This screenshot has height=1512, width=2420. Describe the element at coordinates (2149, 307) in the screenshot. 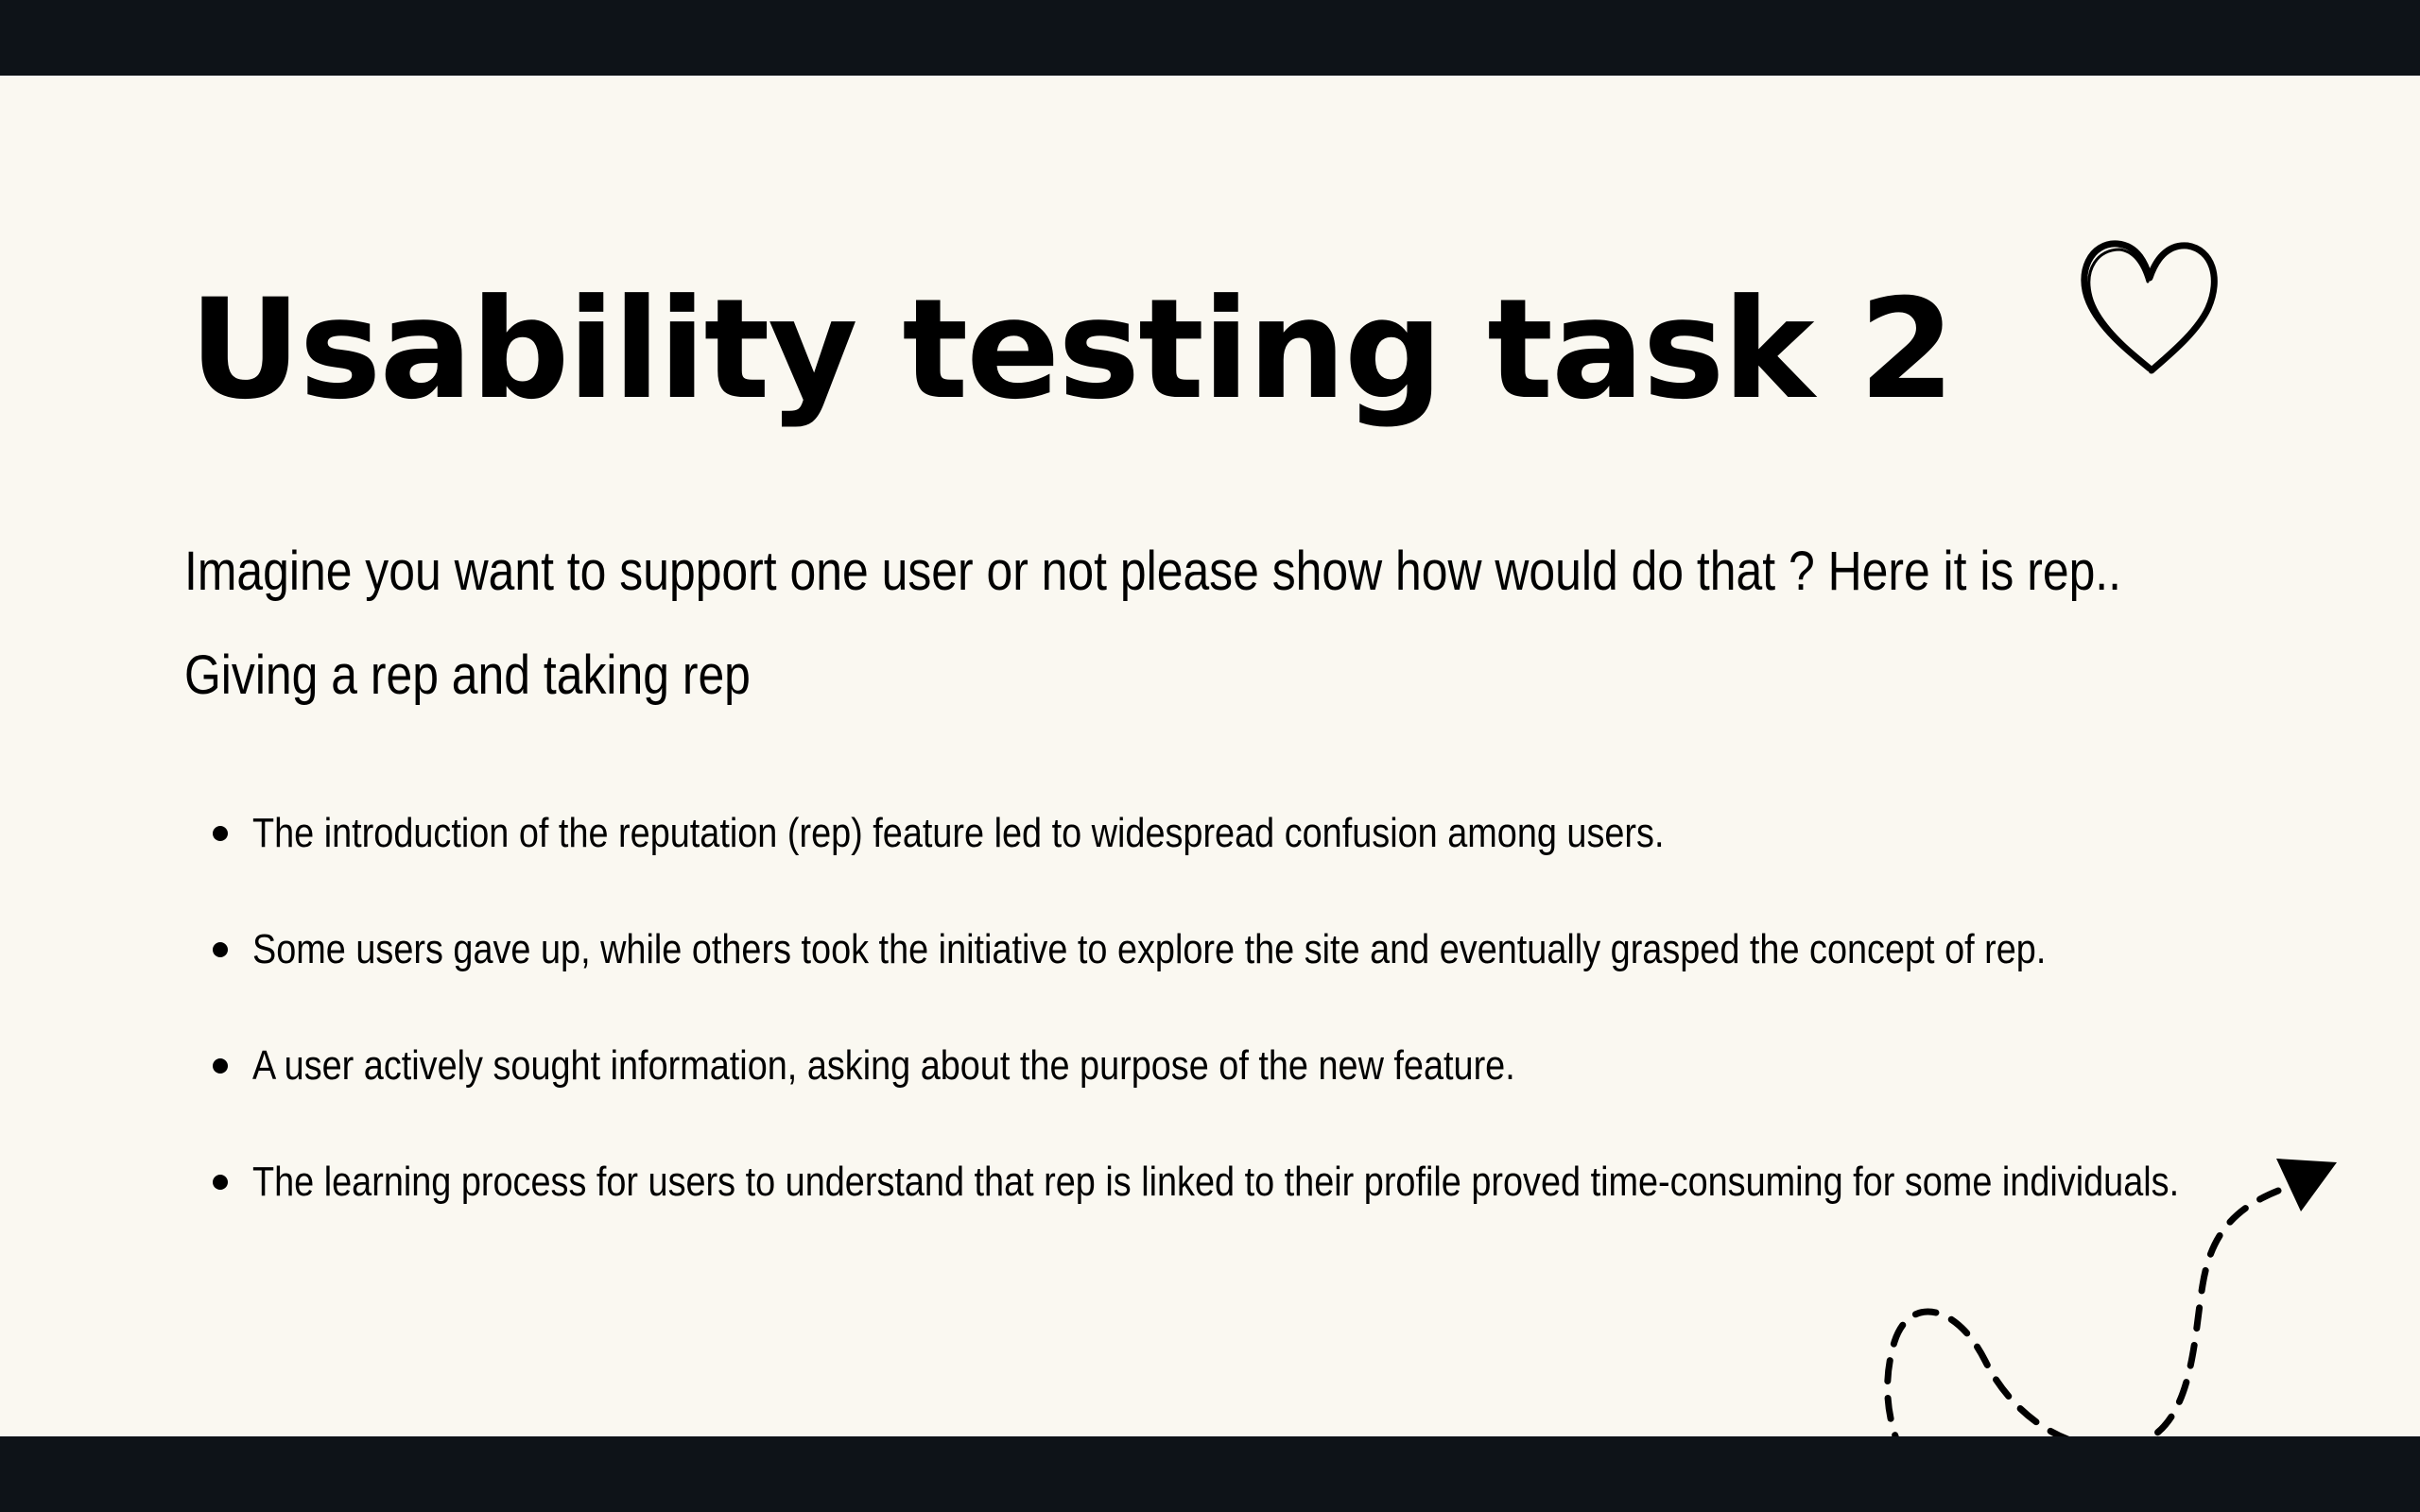

I see `heart-icon` at that location.